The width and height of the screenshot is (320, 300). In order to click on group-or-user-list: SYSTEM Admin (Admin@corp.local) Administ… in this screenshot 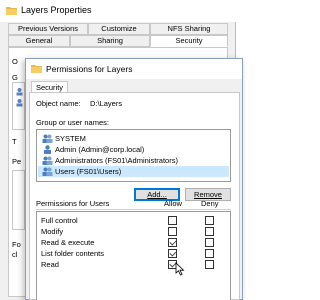, I will do `click(133, 155)`.